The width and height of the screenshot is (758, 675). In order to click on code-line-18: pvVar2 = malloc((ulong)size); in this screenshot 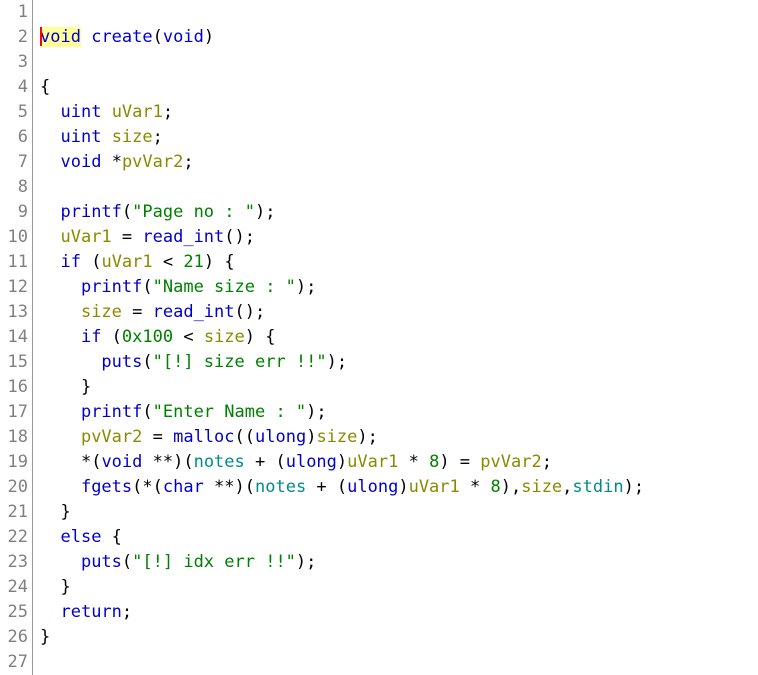, I will do `click(399, 437)`.